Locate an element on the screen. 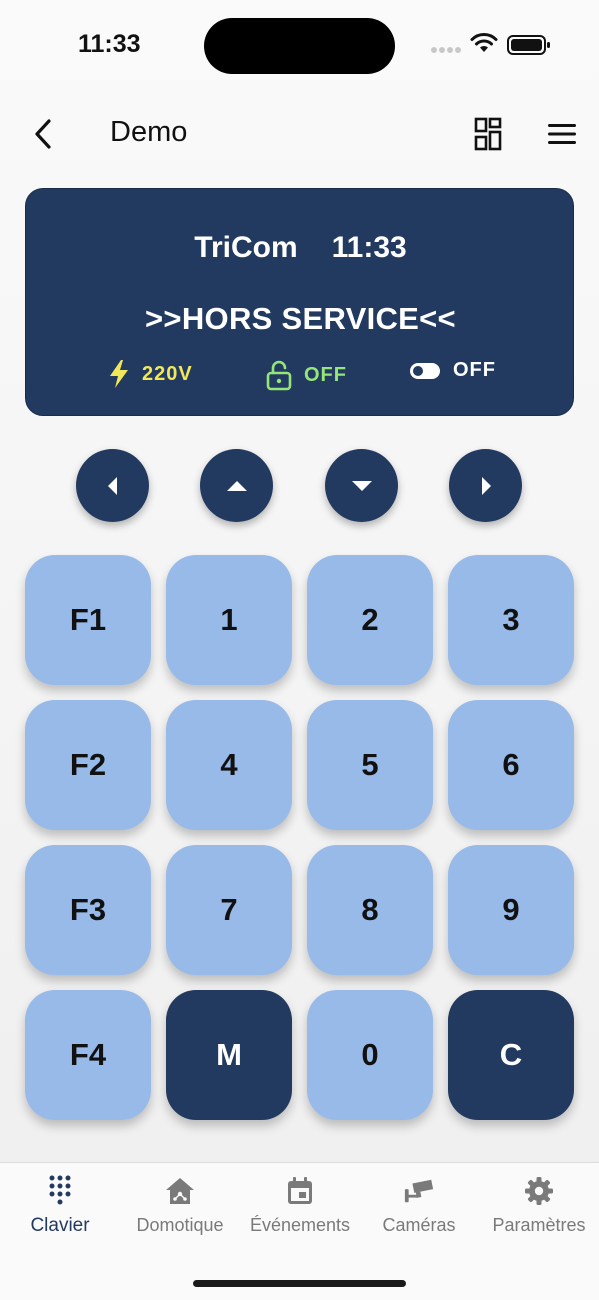 This screenshot has width=599, height=1300. key-f2: F2 is located at coordinates (88, 765).